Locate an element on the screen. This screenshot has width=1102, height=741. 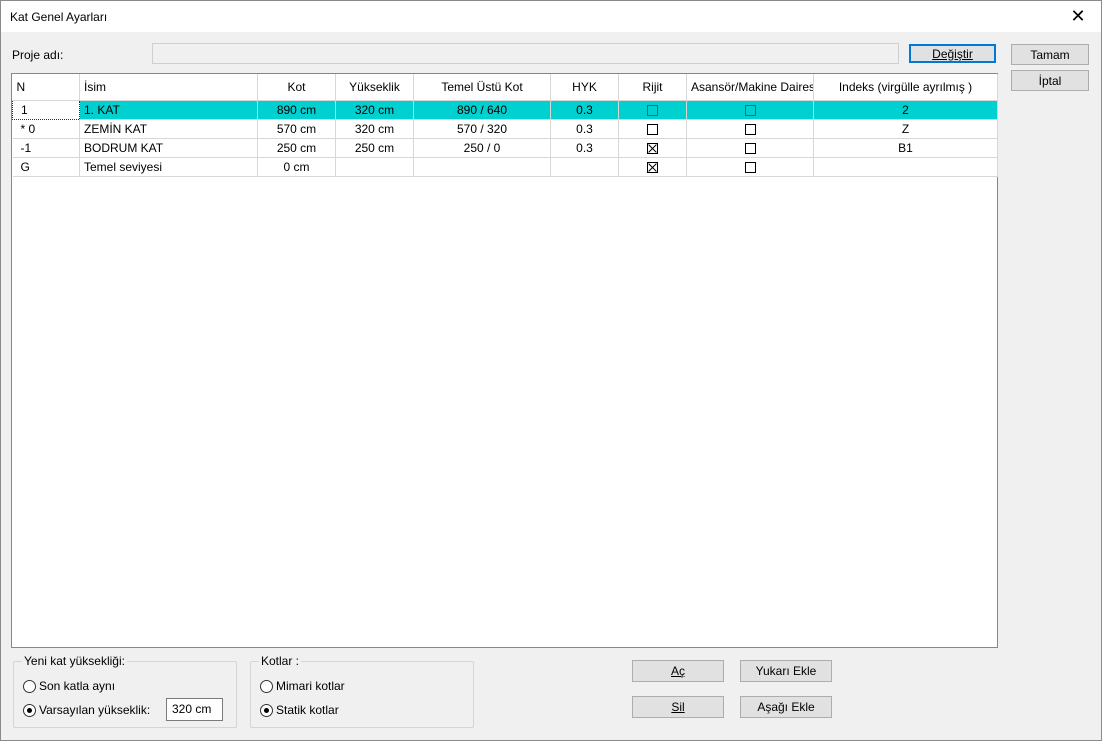
cell-height is located at coordinates (374, 167).